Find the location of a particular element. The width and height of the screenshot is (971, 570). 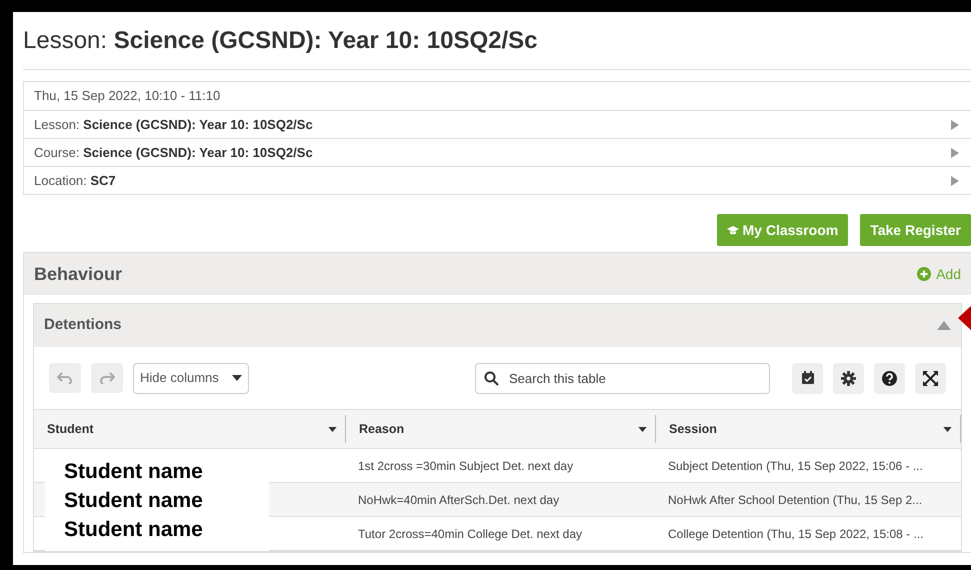

undo-icon is located at coordinates (65, 378).